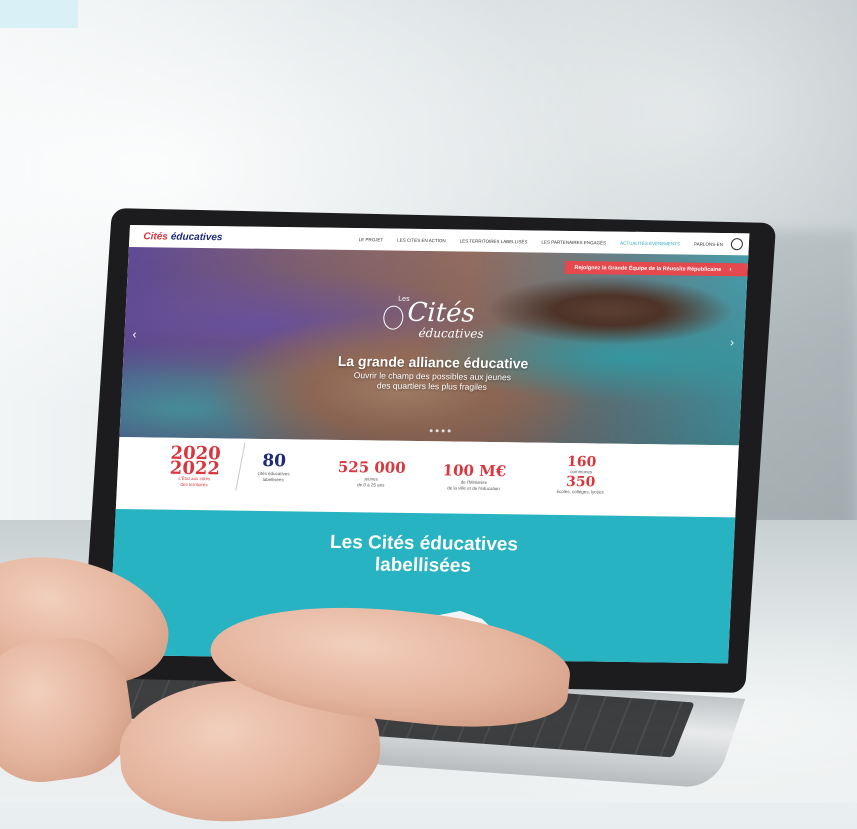 Image resolution: width=857 pixels, height=829 pixels. I want to click on site-logo: Cités éducatives, so click(183, 237).